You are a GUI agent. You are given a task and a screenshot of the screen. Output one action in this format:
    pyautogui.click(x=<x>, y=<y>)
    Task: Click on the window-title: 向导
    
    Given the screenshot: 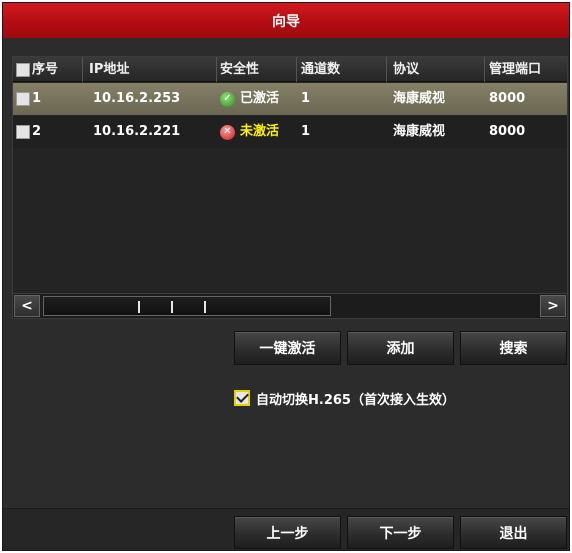 What is the action you would take?
    pyautogui.click(x=286, y=21)
    